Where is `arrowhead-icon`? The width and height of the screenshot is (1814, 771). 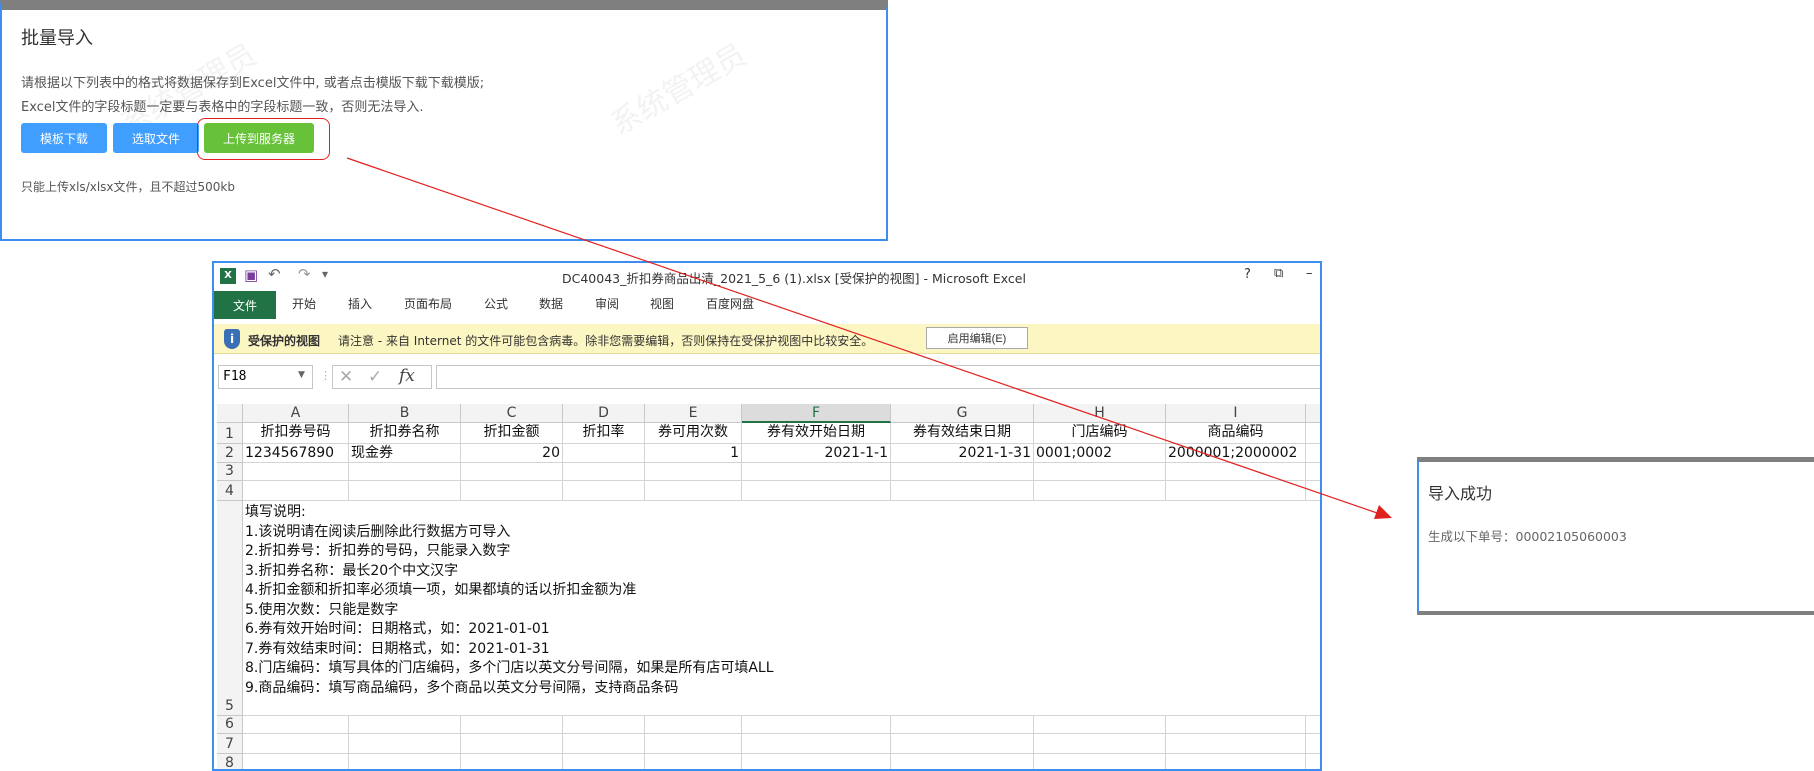 arrowhead-icon is located at coordinates (1383, 512).